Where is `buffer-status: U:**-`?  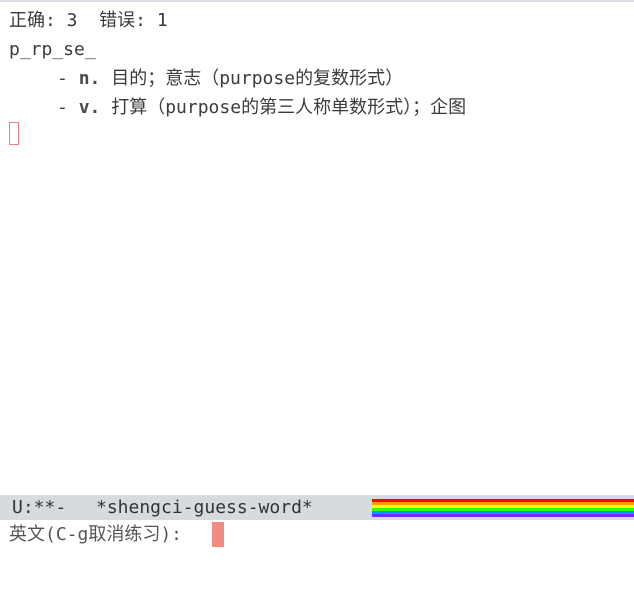 buffer-status: U:**- is located at coordinates (39, 507).